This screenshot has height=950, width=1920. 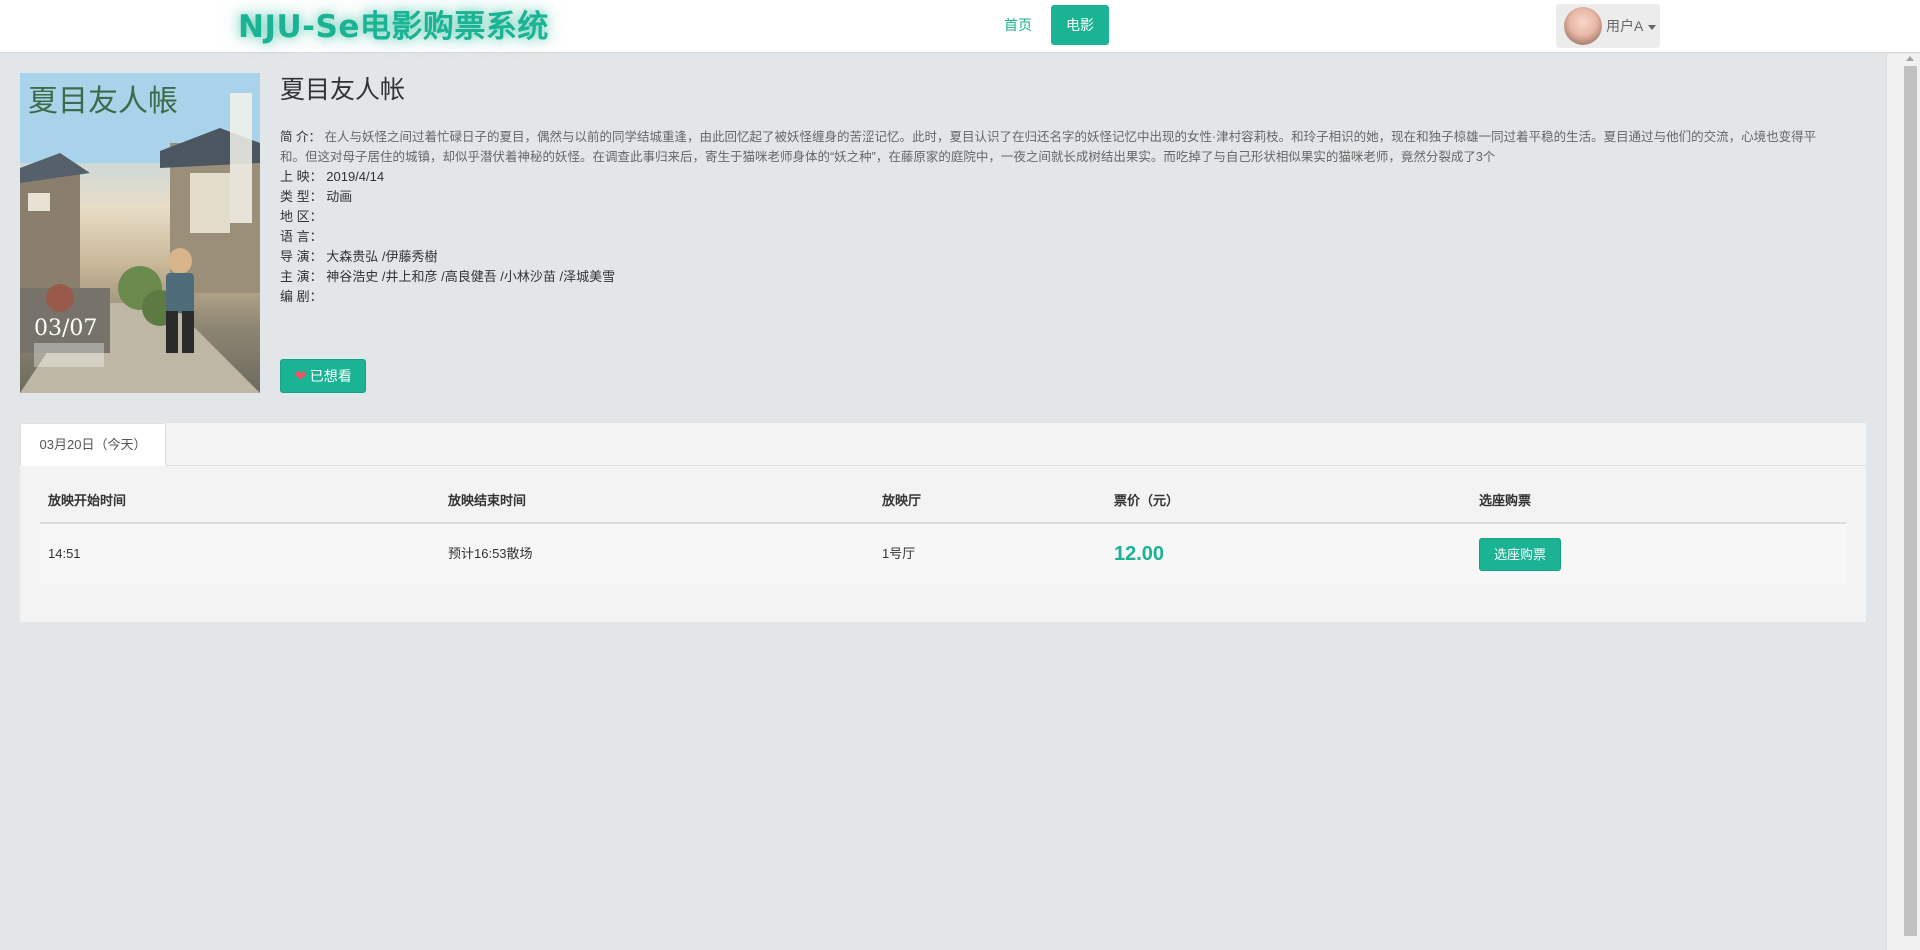 What do you see at coordinates (1625, 26) in the screenshot?
I see `user-name: 用户A` at bounding box center [1625, 26].